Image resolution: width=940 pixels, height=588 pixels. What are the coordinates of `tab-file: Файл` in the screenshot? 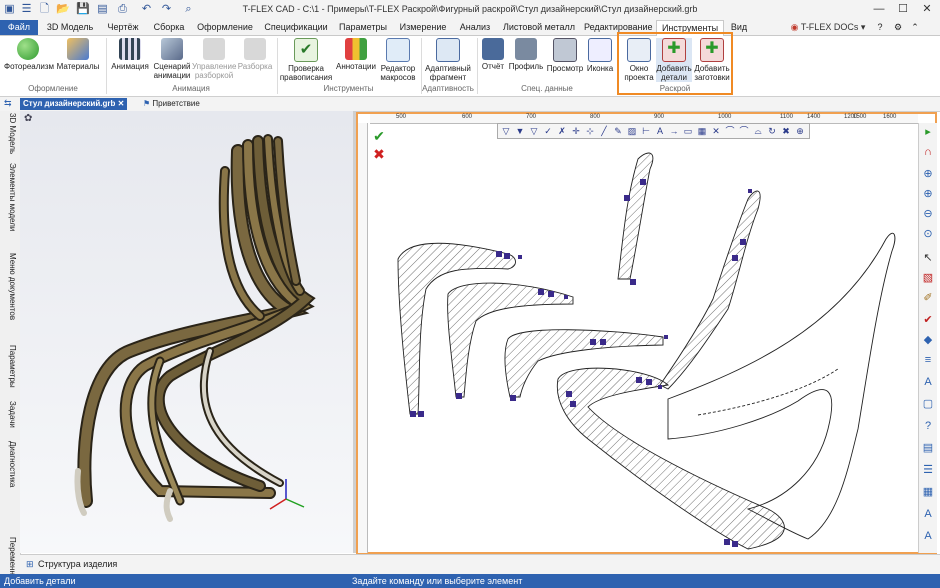 It's located at (19, 27).